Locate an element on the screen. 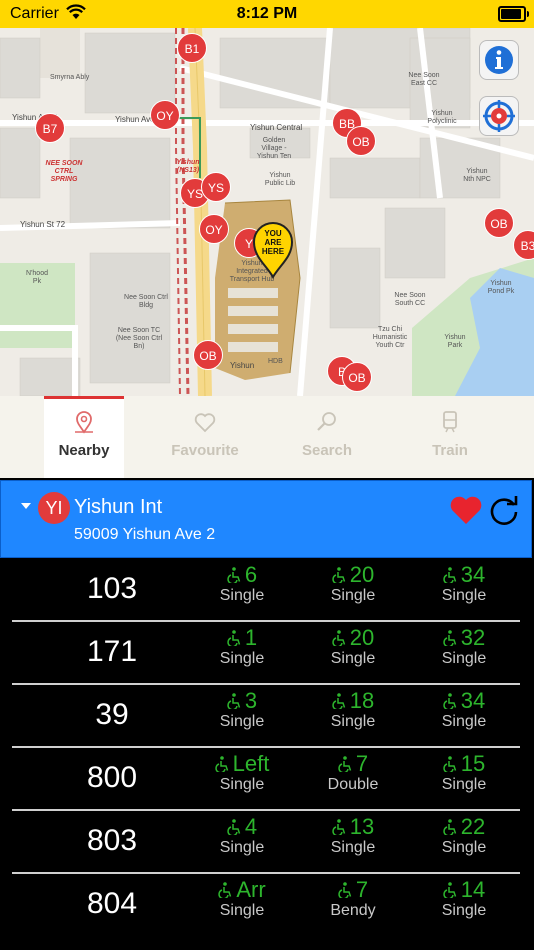 The image size is (534, 950). arrival-slot: 6 Single is located at coordinates (242, 583).